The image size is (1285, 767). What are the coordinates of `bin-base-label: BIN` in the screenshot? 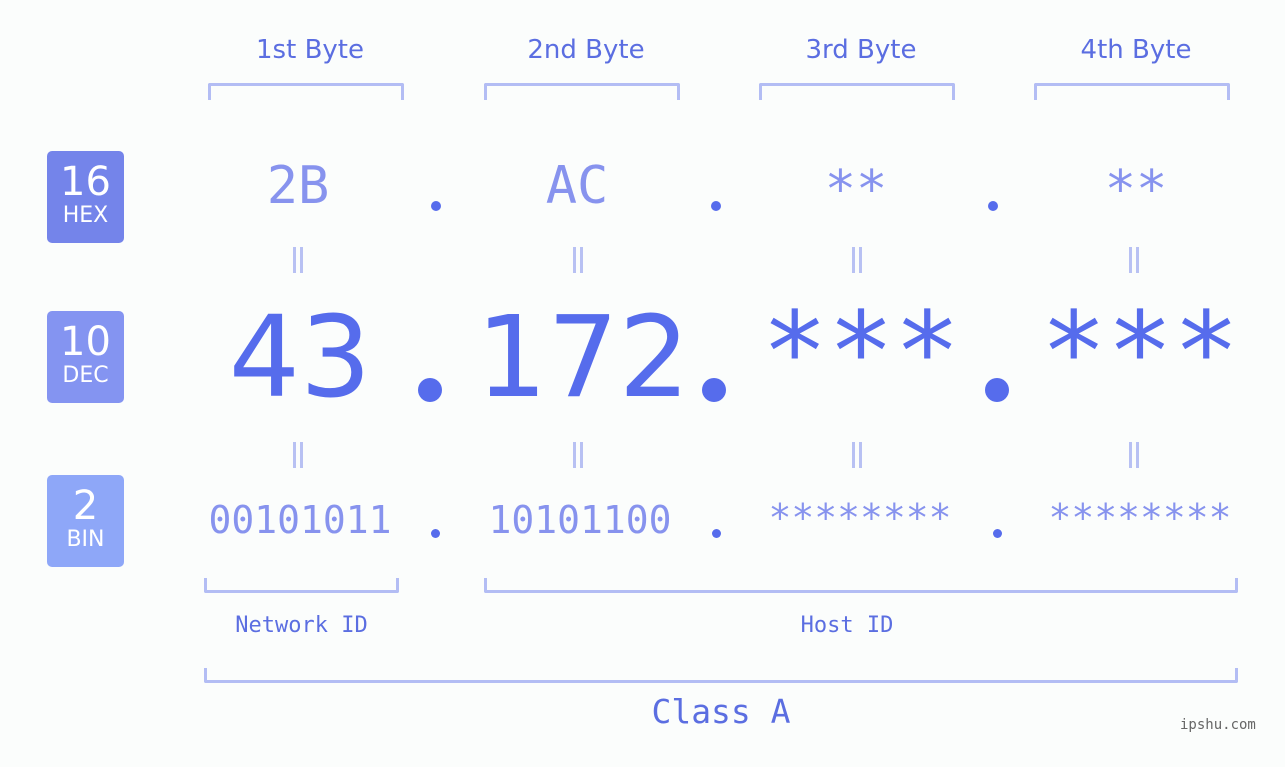 It's located at (85, 539).